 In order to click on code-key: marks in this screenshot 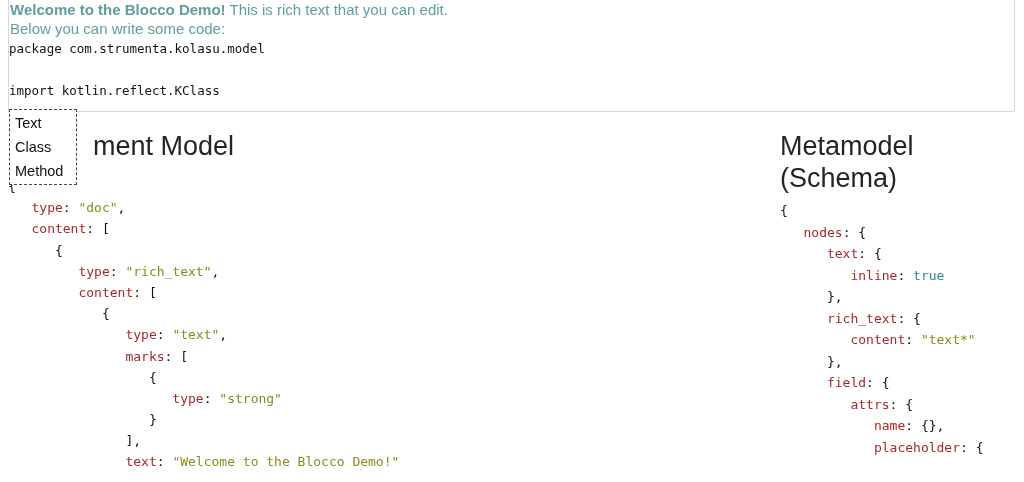, I will do `click(86, 356)`.